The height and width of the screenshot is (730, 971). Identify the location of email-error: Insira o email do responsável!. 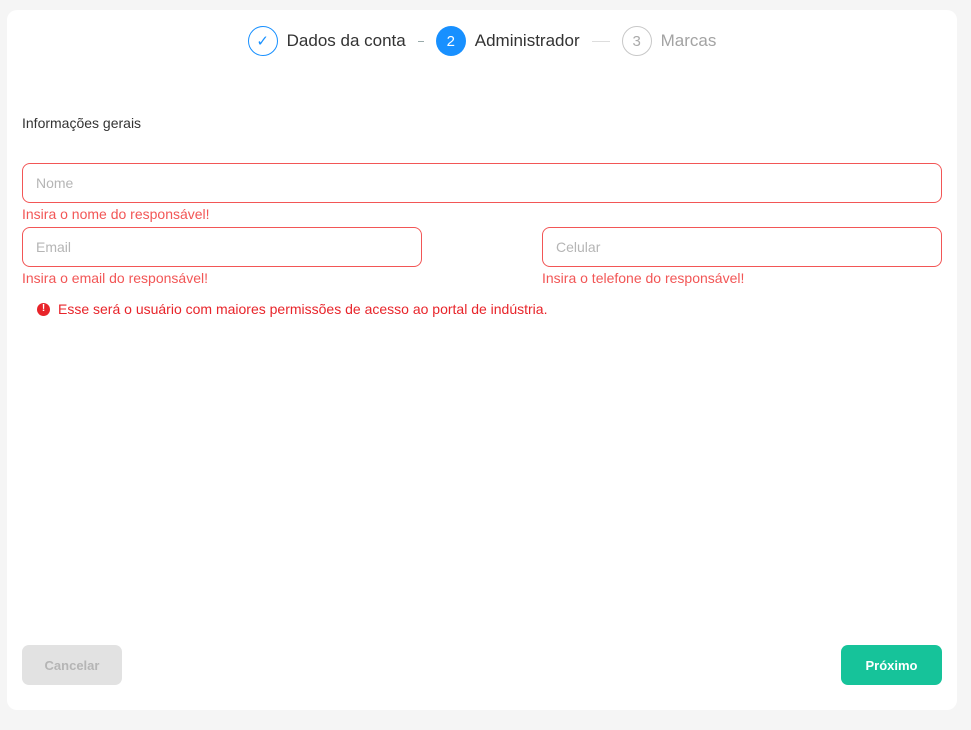
(115, 278).